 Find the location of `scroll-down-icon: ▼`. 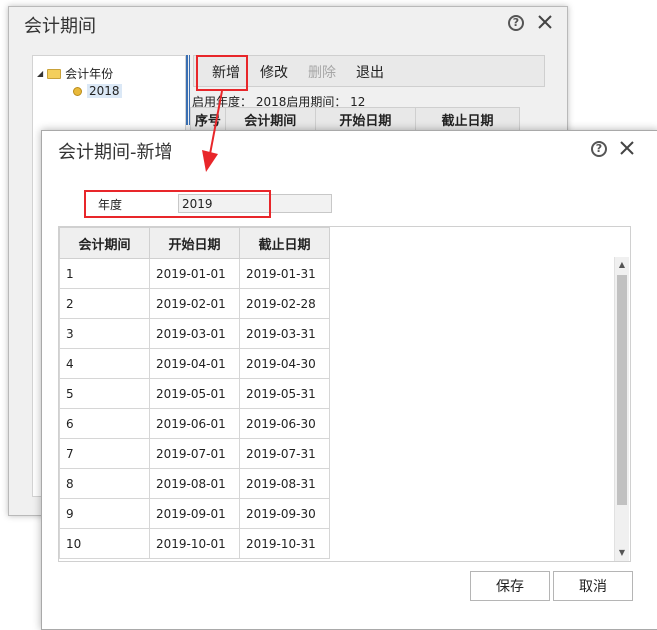

scroll-down-icon: ▼ is located at coordinates (622, 553).